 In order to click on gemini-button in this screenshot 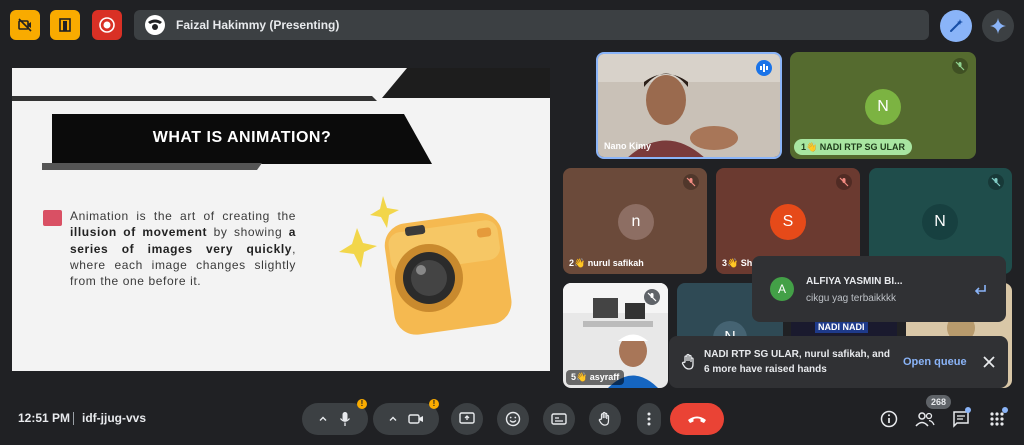, I will do `click(998, 26)`.